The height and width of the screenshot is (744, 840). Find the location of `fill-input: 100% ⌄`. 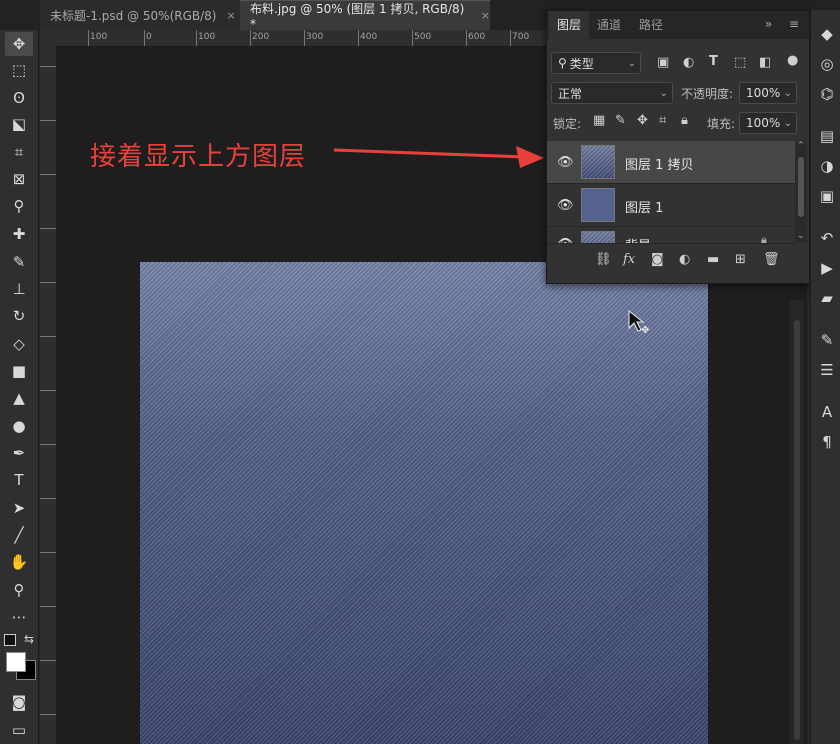

fill-input: 100% ⌄ is located at coordinates (768, 123).